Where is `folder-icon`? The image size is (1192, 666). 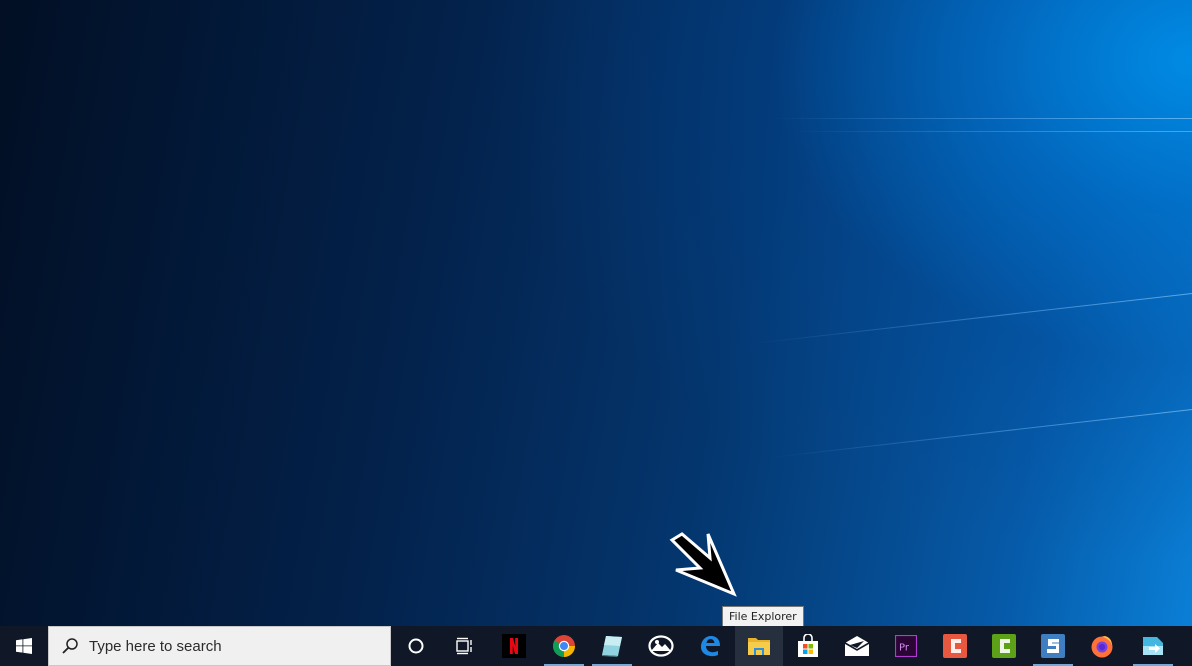
folder-icon is located at coordinates (759, 646).